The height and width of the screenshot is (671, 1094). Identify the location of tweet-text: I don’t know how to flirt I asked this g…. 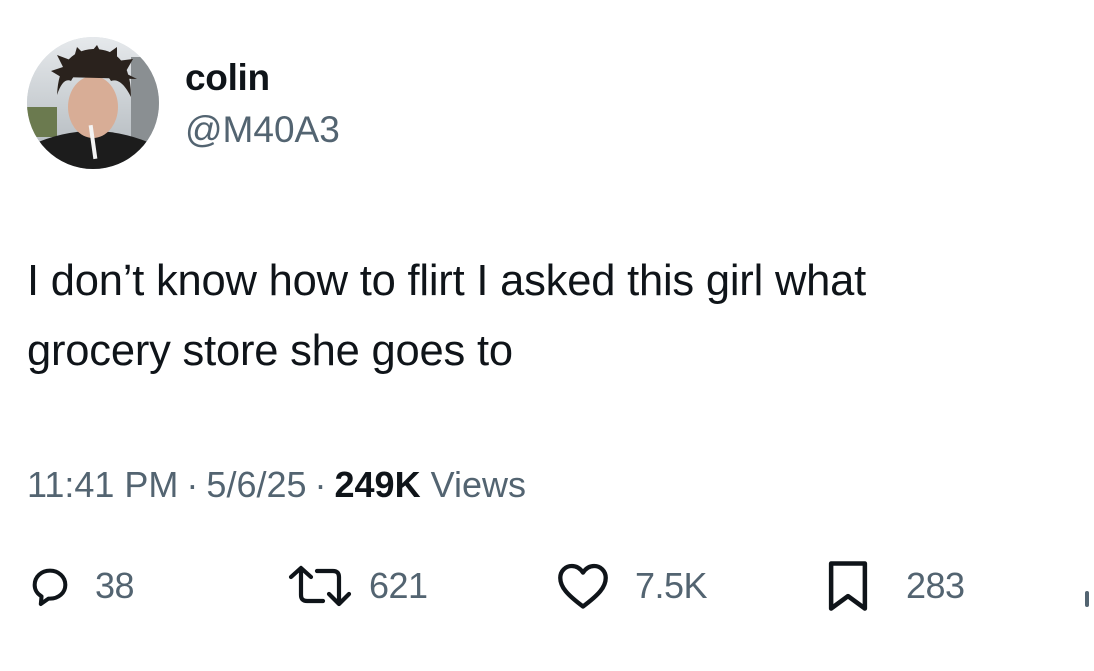
(447, 316).